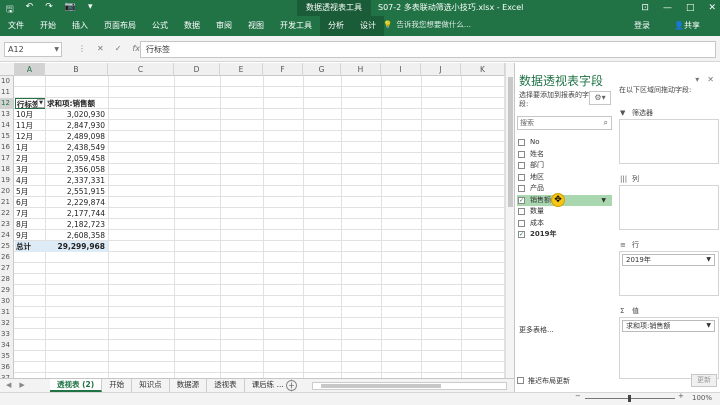 Image resolution: width=720 pixels, height=405 pixels. I want to click on row-header: 35, so click(7, 356).